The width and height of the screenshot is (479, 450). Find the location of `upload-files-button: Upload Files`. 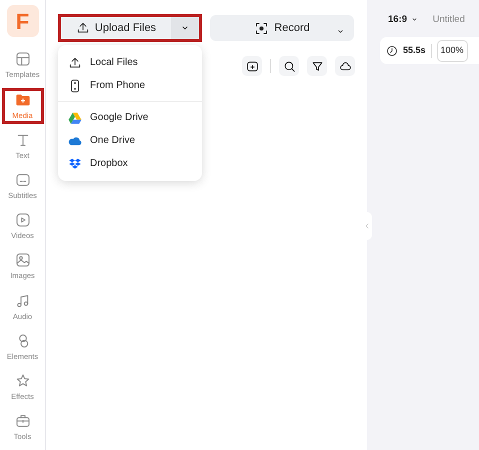

upload-files-button: Upload Files is located at coordinates (116, 28).